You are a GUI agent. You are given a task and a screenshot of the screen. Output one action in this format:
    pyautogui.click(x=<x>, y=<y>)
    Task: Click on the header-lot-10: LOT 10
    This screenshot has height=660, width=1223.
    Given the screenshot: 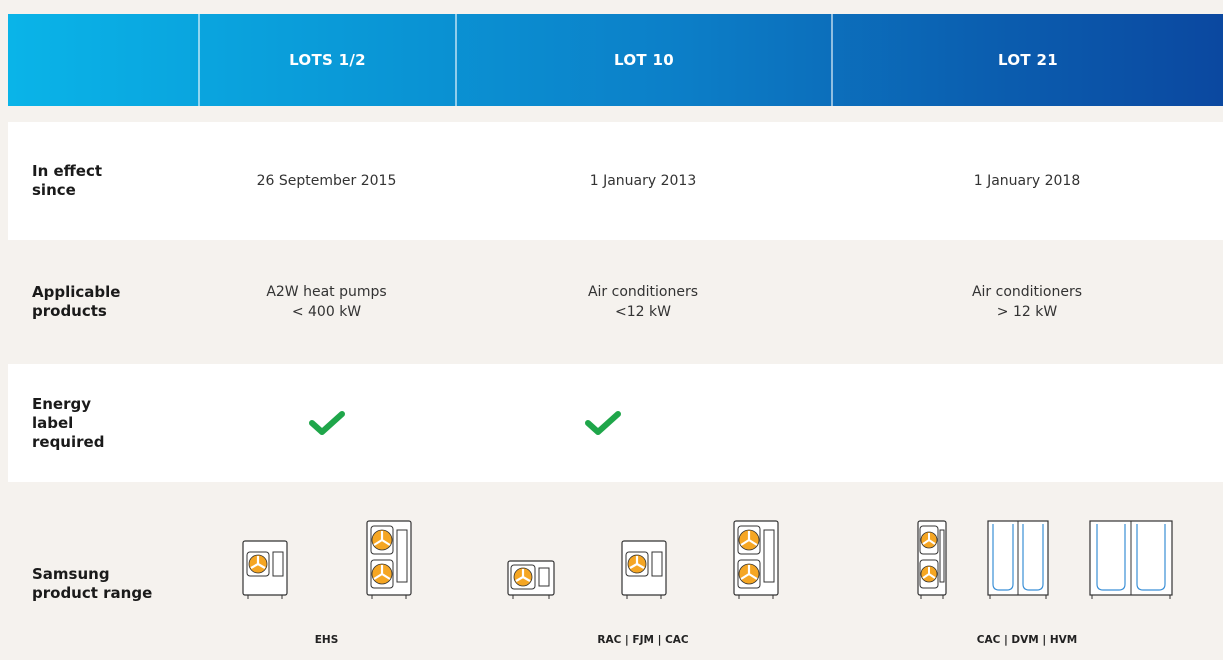 What is the action you would take?
    pyautogui.click(x=643, y=60)
    